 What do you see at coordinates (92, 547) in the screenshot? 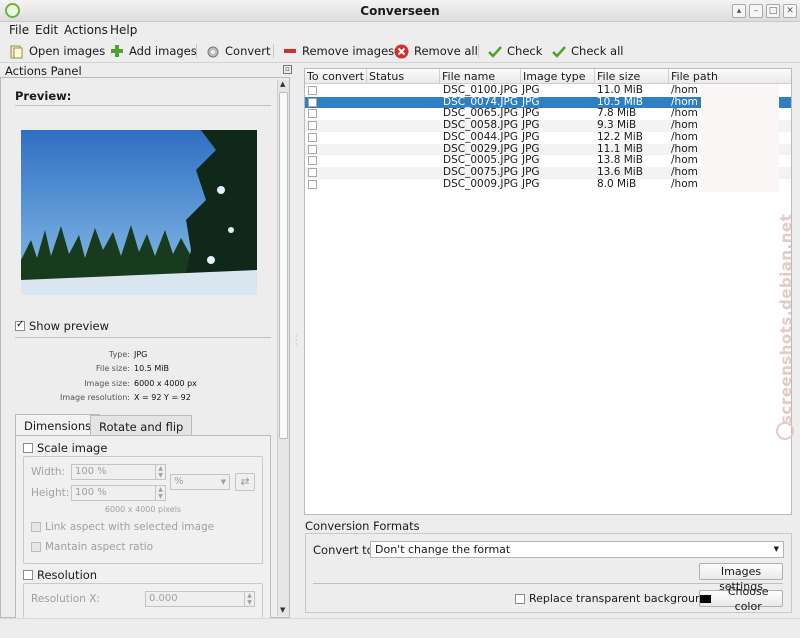
I see `maintain-aspect-toggle: Mantain aspect ratio` at bounding box center [92, 547].